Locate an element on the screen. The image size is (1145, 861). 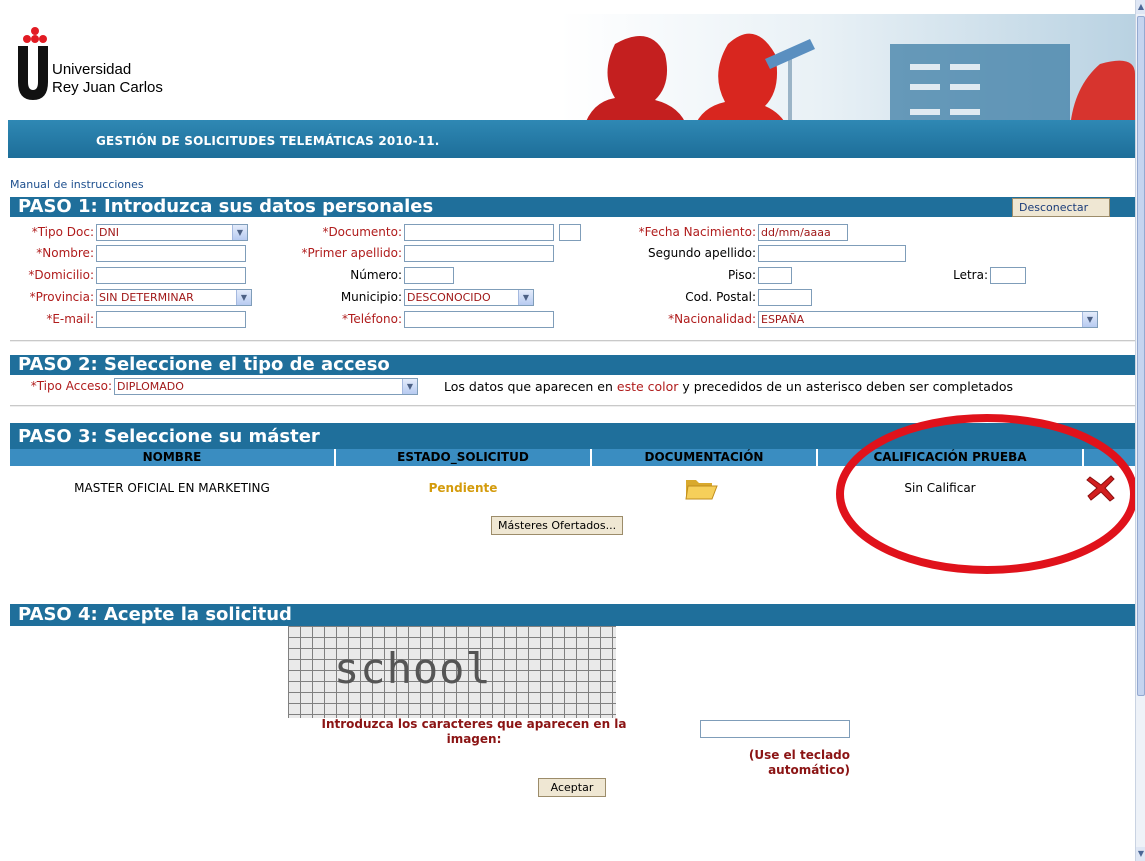
tipo-acceso-select: DIPLOMADO ▼ is located at coordinates (266, 386).